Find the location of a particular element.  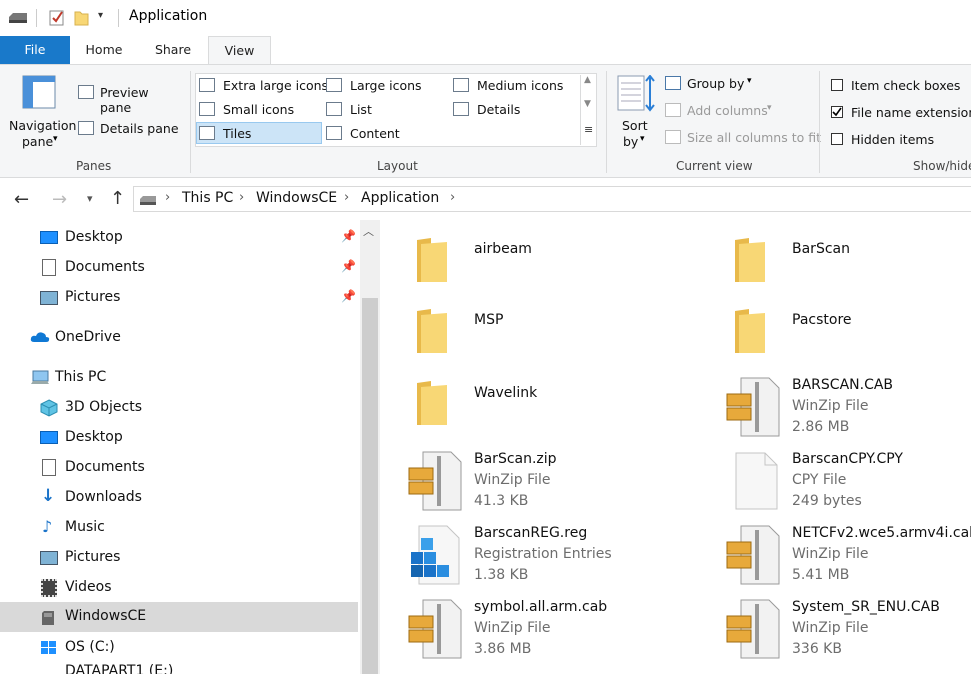

sidebar-item-this-pc: This PC is located at coordinates (179, 378).